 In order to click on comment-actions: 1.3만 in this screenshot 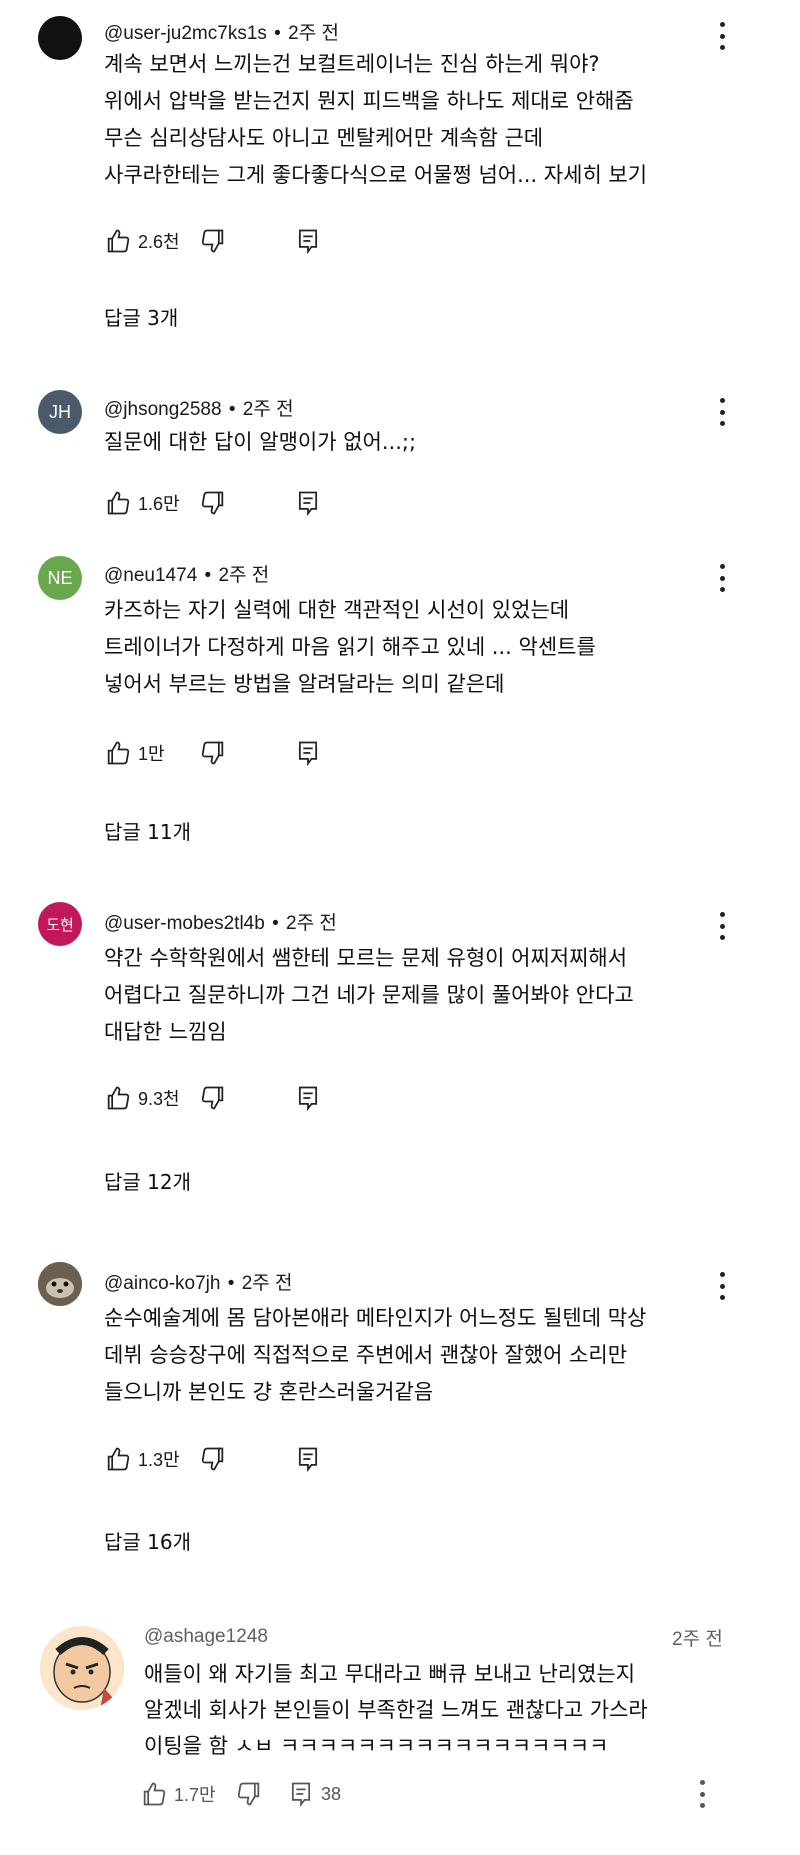, I will do `click(219, 1459)`.